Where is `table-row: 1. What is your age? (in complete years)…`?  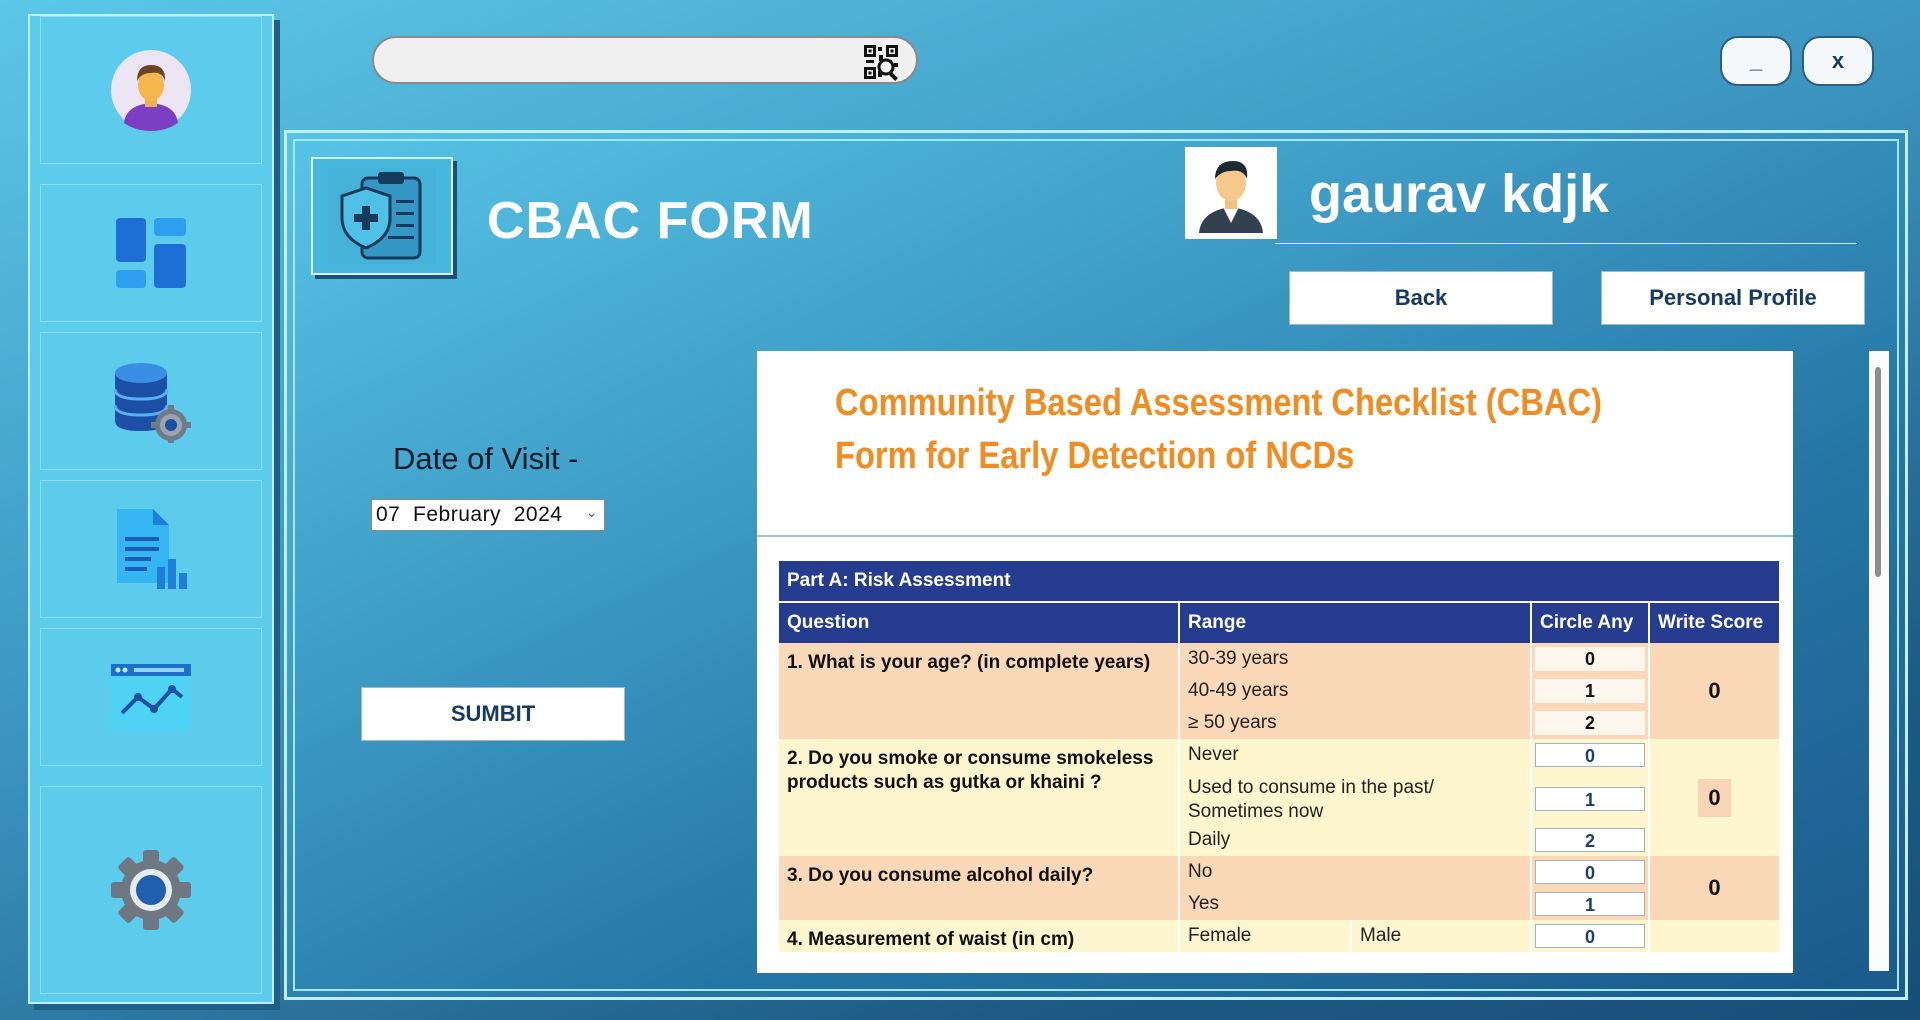 table-row: 1. What is your age? (in complete years)… is located at coordinates (1279, 691).